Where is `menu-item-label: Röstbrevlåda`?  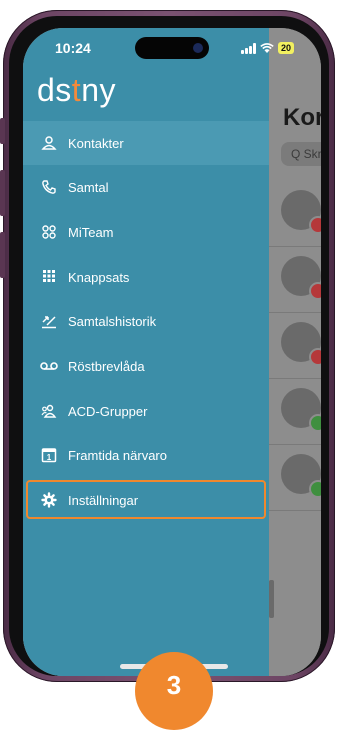
menu-item-label: Röstbrevlåda is located at coordinates (106, 366).